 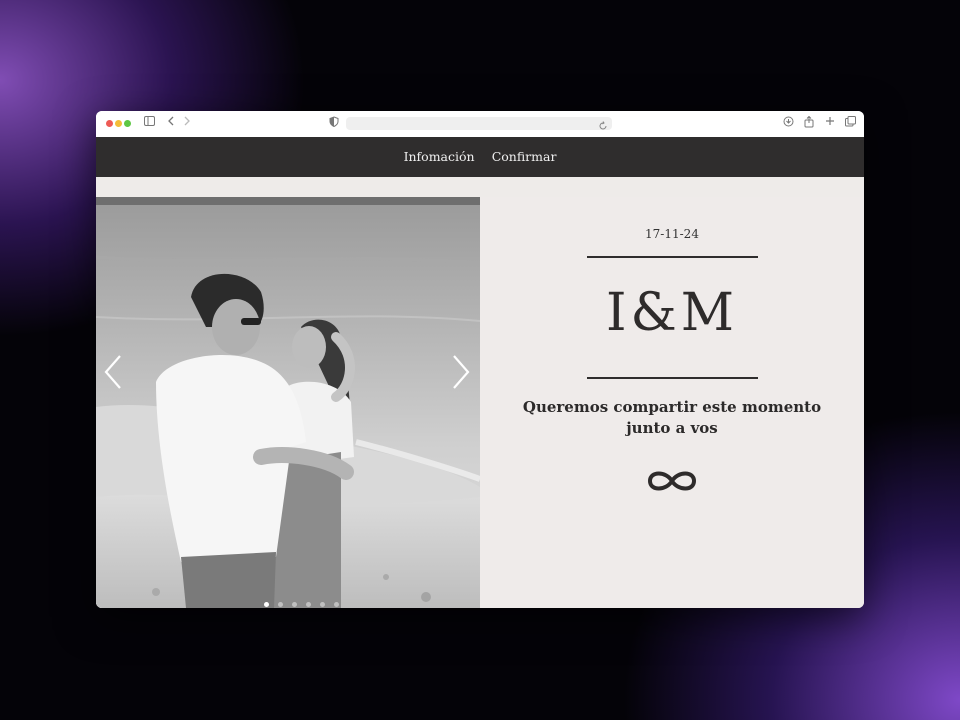 I want to click on site-navbar: Infomación Confirmar, so click(x=480, y=157).